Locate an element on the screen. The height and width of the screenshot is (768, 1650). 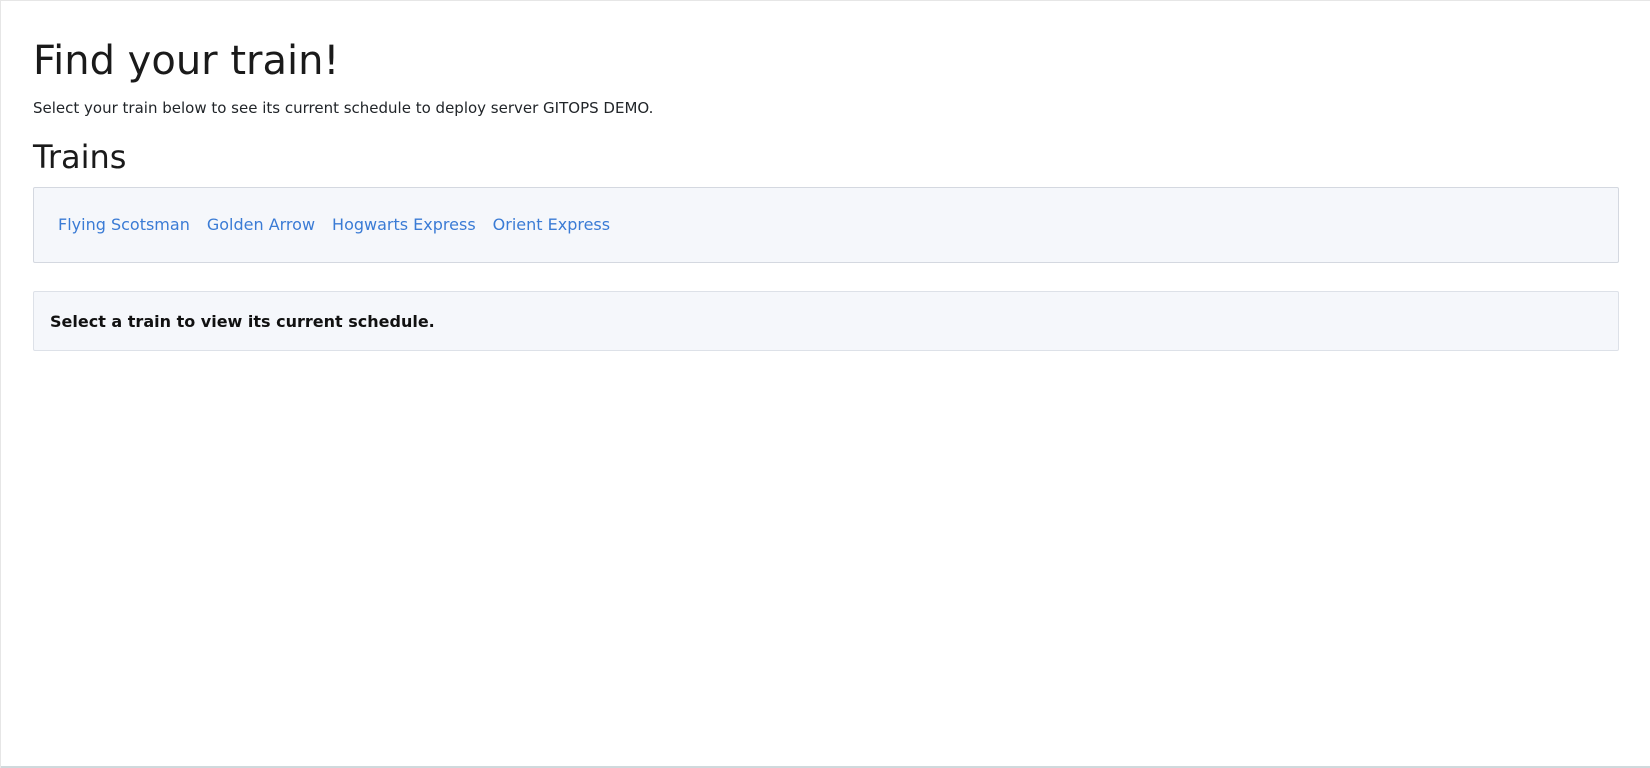
trains-heading: Trains is located at coordinates (80, 157).